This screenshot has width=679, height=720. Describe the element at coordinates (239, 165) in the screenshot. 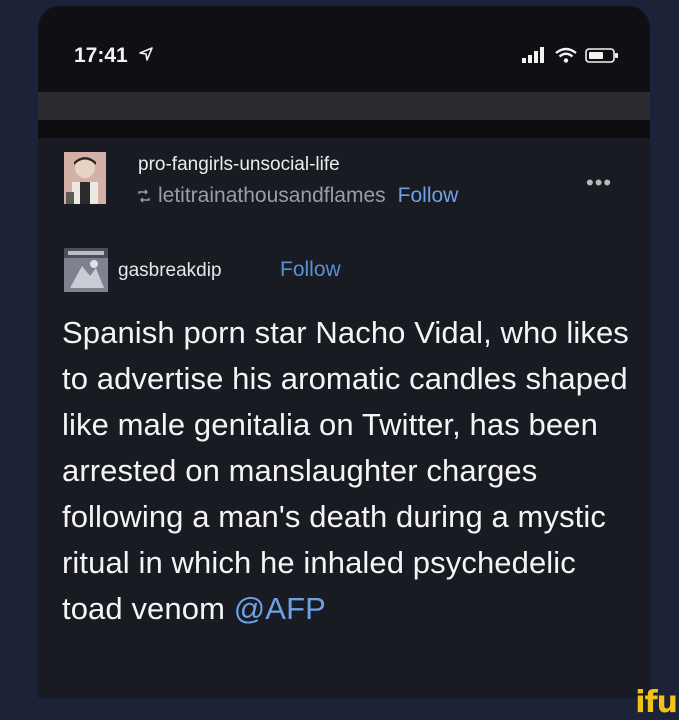

I see `poster-username: pro-fangirls-unsocial-life` at that location.